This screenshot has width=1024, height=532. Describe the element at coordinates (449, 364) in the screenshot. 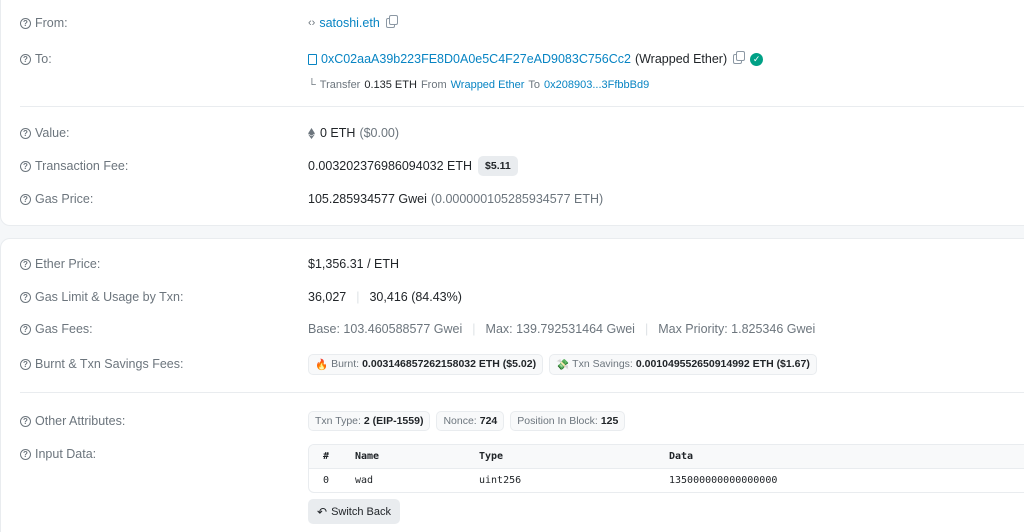

I see `burnt-badge-value: 0.003146857262158032 ETH ($5.02)` at that location.